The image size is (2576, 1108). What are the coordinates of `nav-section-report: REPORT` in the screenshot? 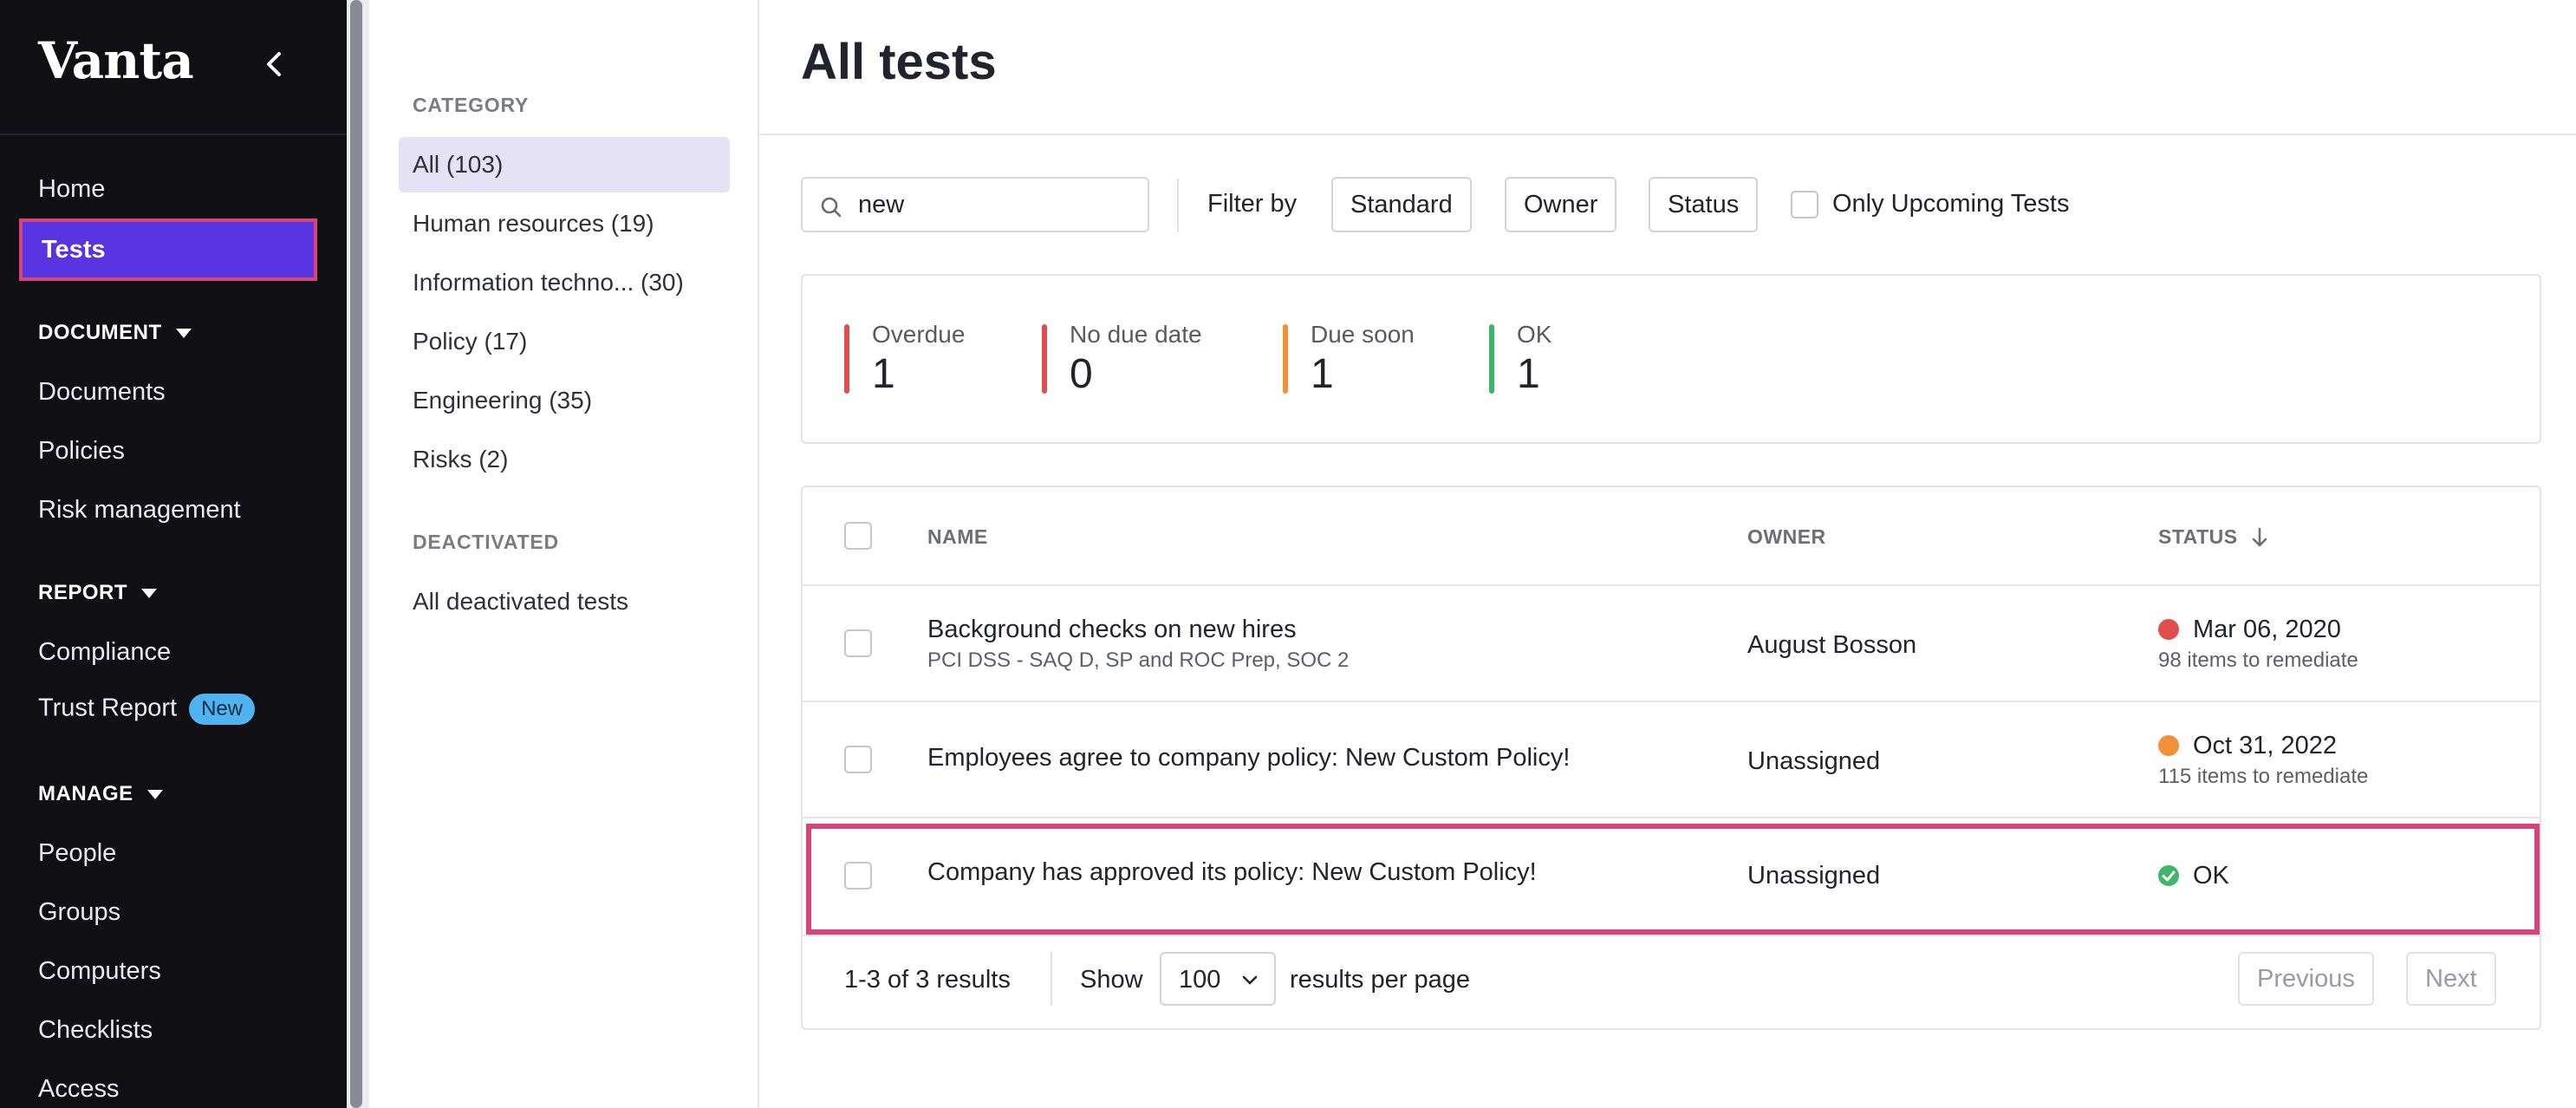 It's located at (98, 593).